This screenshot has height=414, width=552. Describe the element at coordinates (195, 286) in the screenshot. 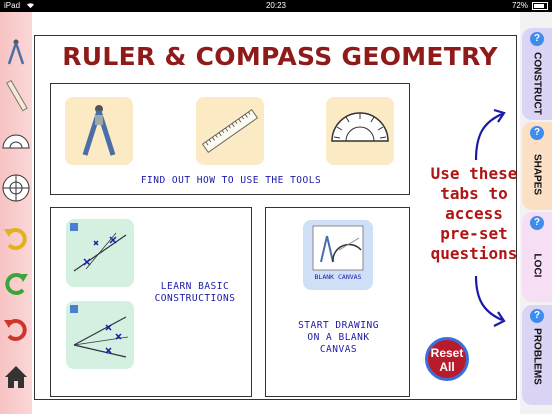

I see `constructions-label-line1: LEARN BASIC` at that location.